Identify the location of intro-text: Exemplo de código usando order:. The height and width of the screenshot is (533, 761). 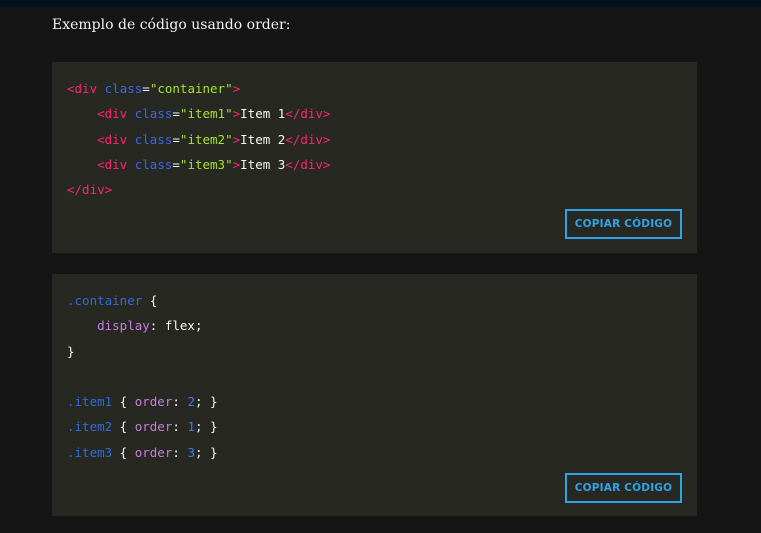
(171, 25).